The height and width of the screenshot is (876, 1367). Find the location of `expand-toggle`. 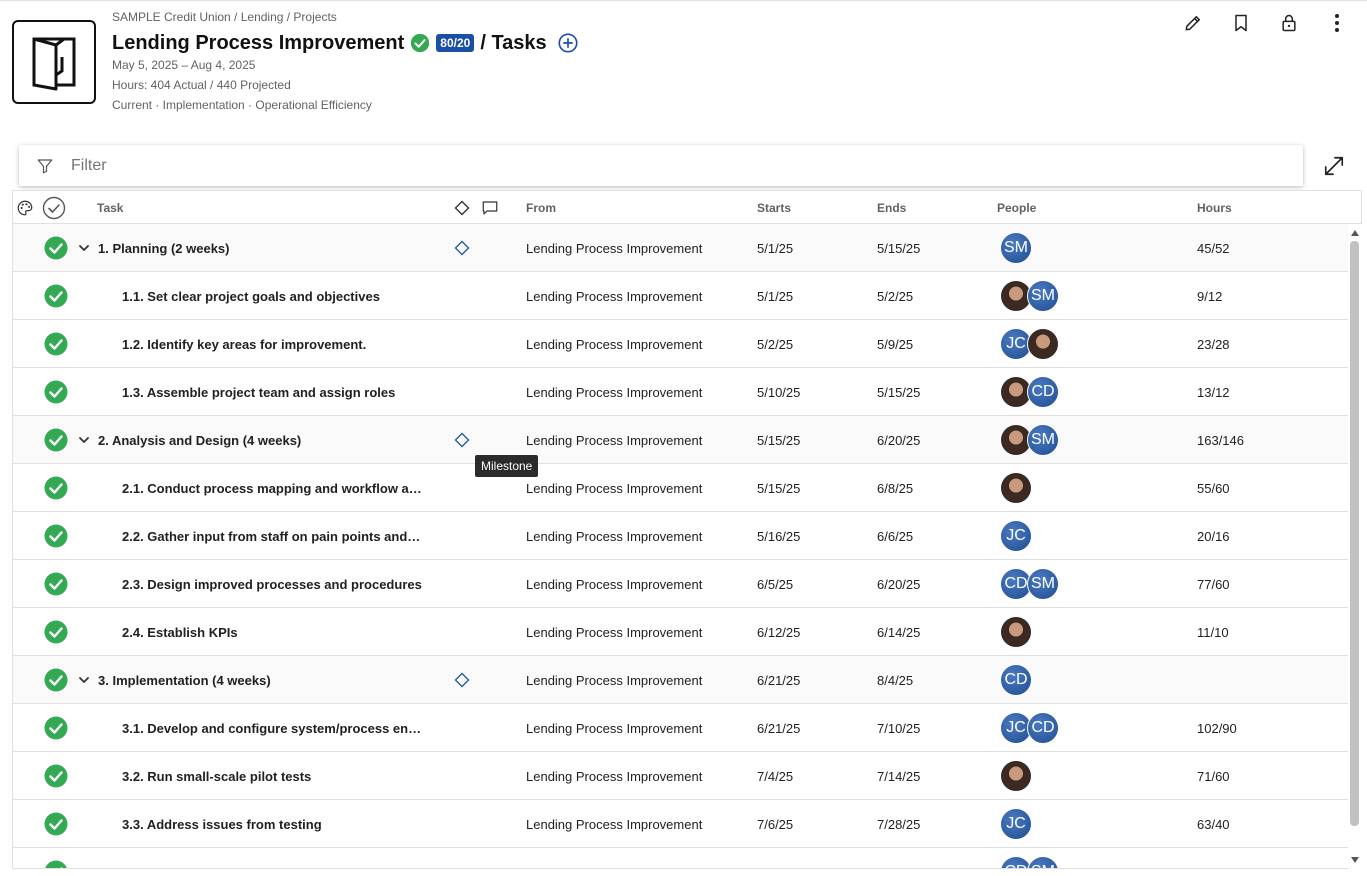

expand-toggle is located at coordinates (84, 680).